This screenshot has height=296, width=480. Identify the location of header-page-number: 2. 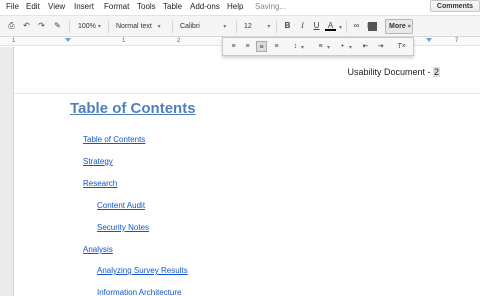
(436, 72).